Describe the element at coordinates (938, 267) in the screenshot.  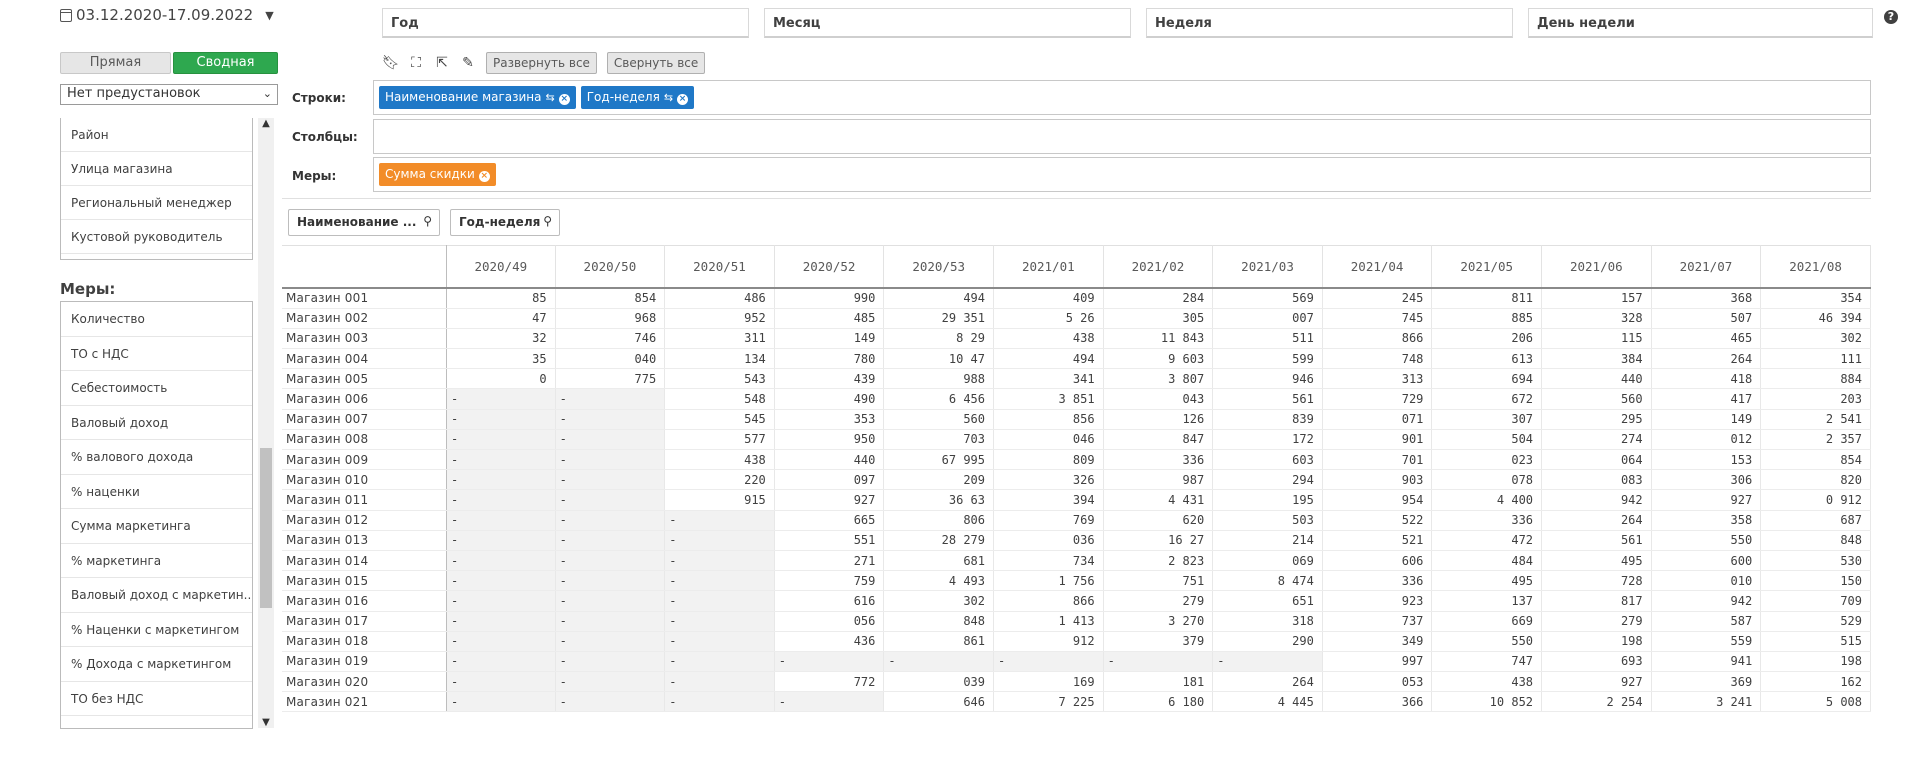
I see `week-column-header: 2020/53` at that location.